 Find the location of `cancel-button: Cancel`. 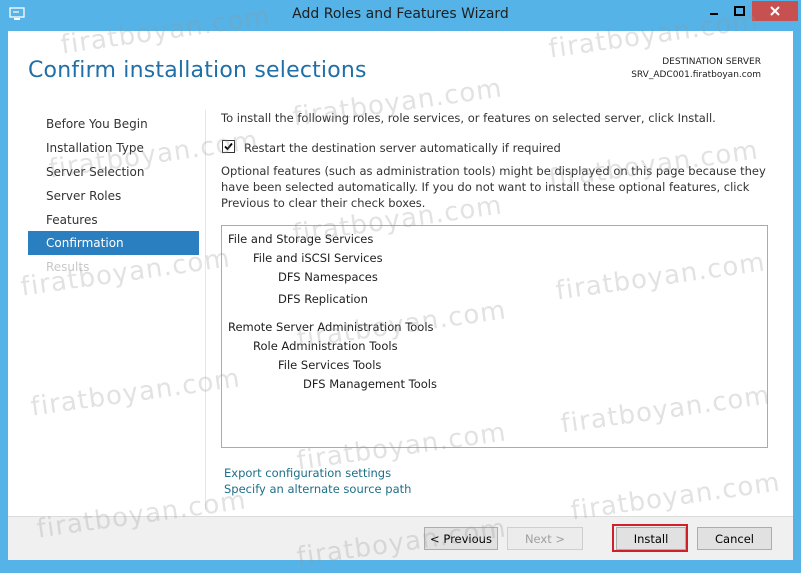

cancel-button: Cancel is located at coordinates (734, 538).